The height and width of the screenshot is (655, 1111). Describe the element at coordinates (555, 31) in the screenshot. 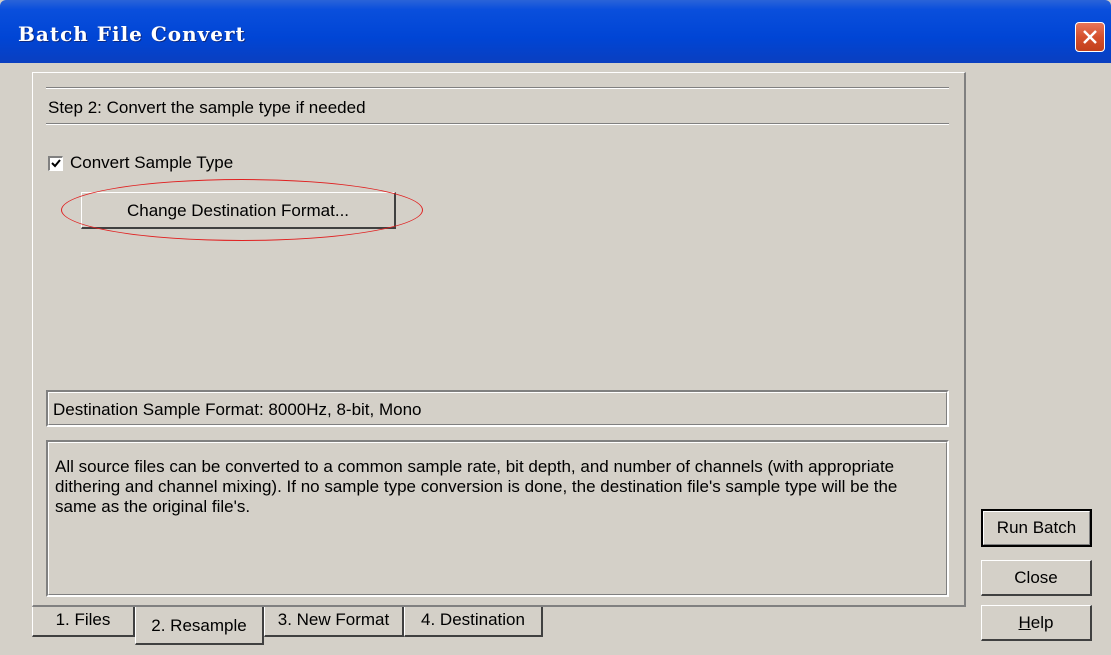

I see `title-bar: Batch File Convert` at that location.